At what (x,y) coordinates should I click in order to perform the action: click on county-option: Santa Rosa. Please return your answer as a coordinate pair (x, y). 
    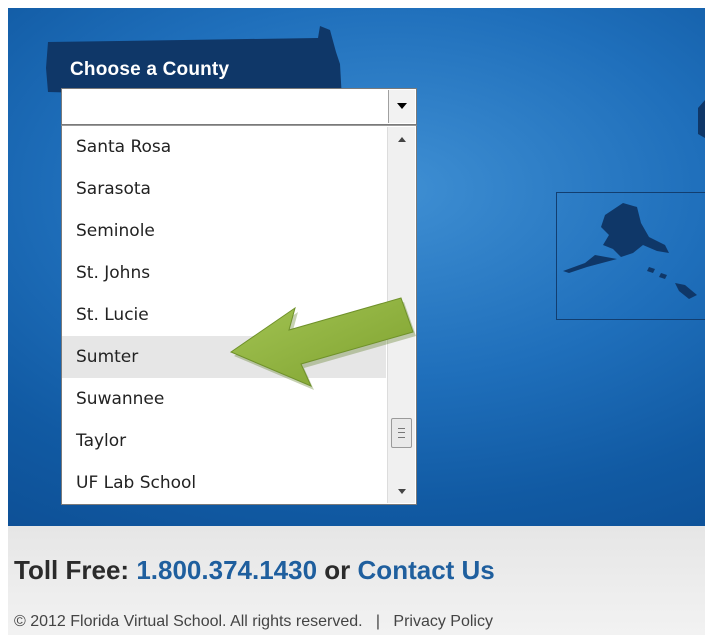
    Looking at the image, I should click on (224, 147).